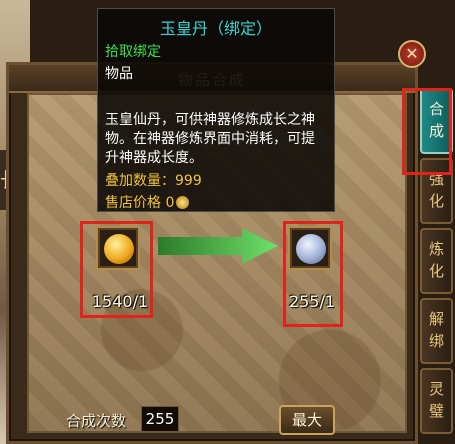 This screenshot has height=444, width=455. I want to click on source-item-count: 1540/1, so click(120, 301).